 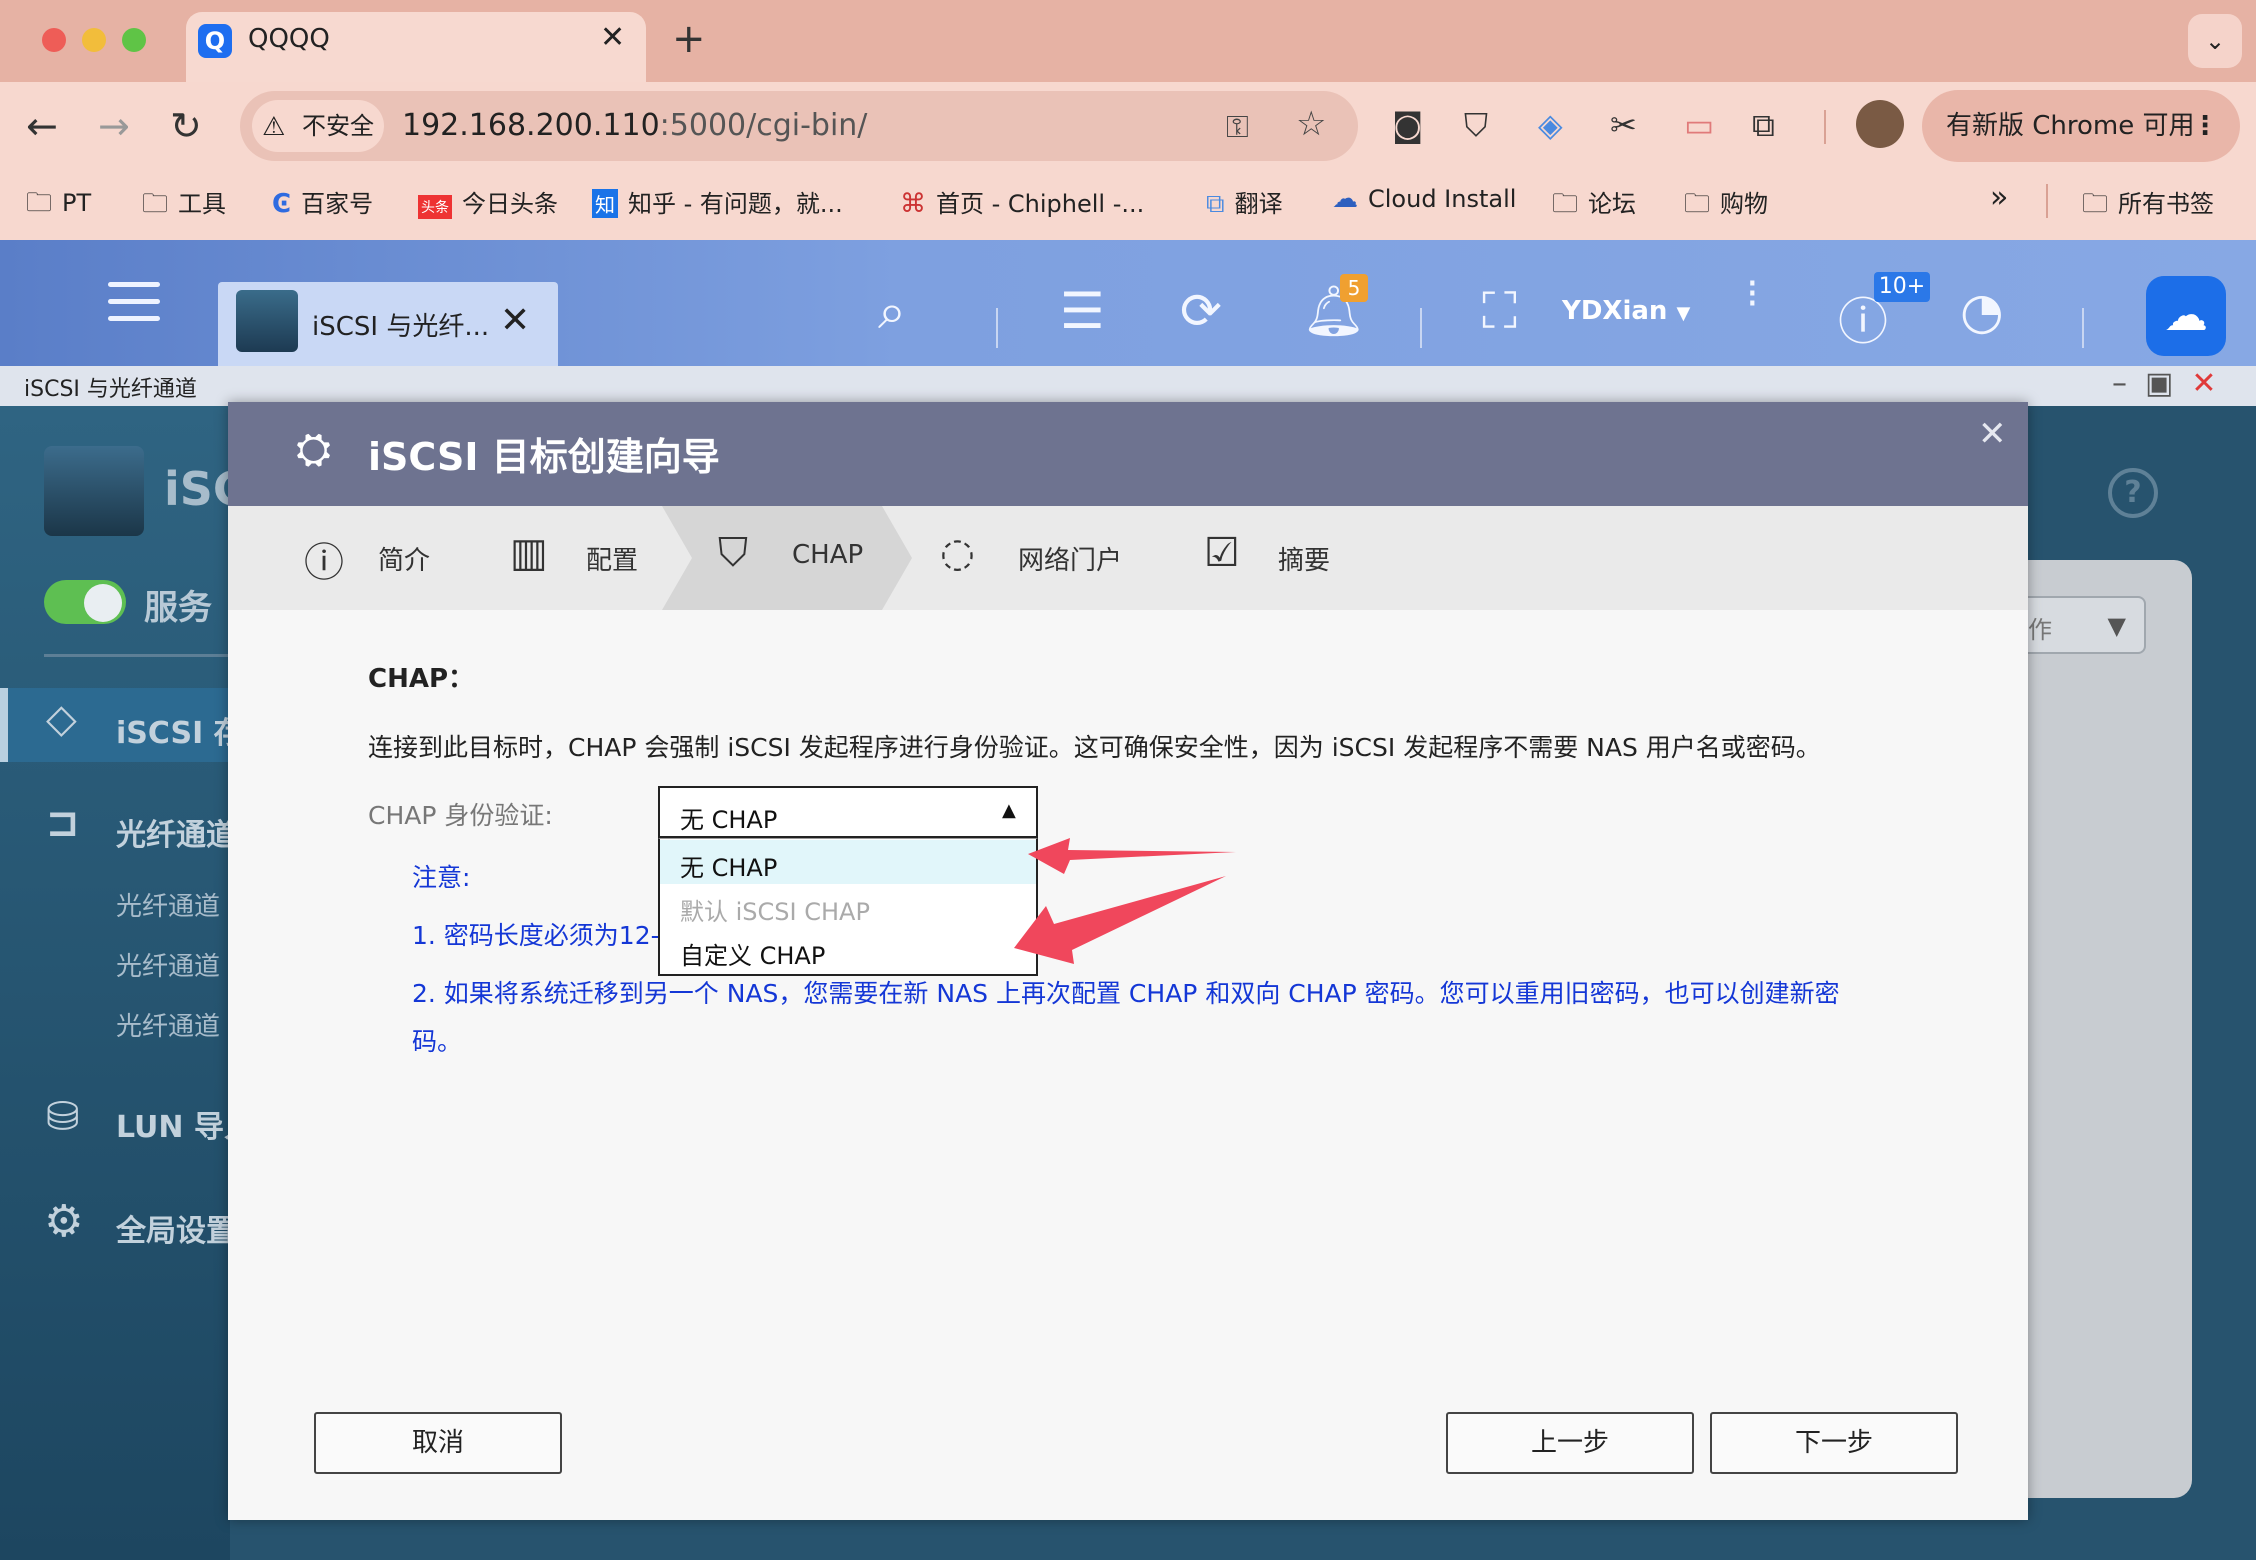 I want to click on sidebar-divider, so click(x=139, y=655).